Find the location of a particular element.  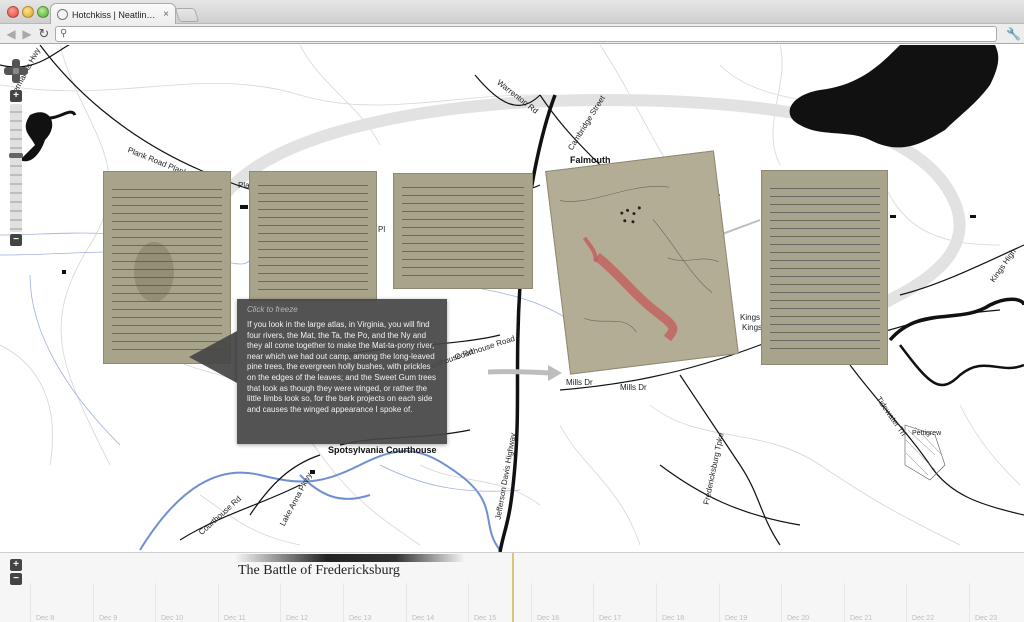

minimize-window-button is located at coordinates (28, 12).